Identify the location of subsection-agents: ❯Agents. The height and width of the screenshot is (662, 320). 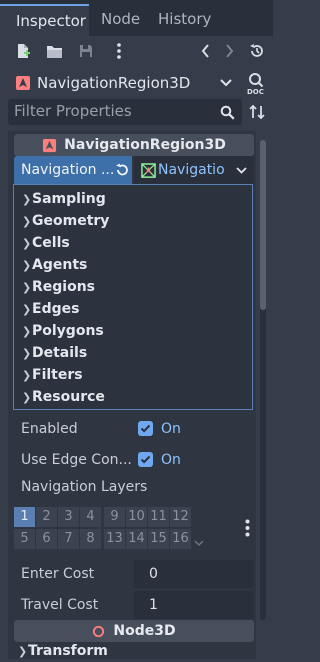
(54, 265).